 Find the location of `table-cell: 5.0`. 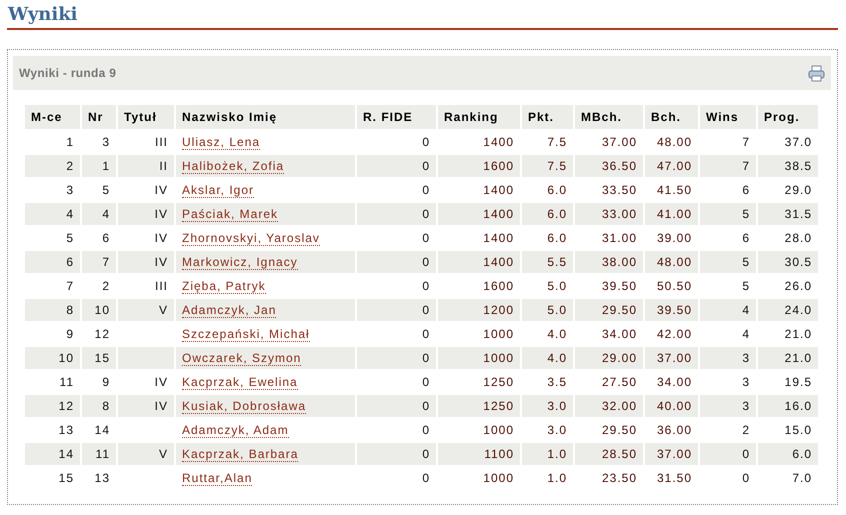

table-cell: 5.0 is located at coordinates (557, 286).